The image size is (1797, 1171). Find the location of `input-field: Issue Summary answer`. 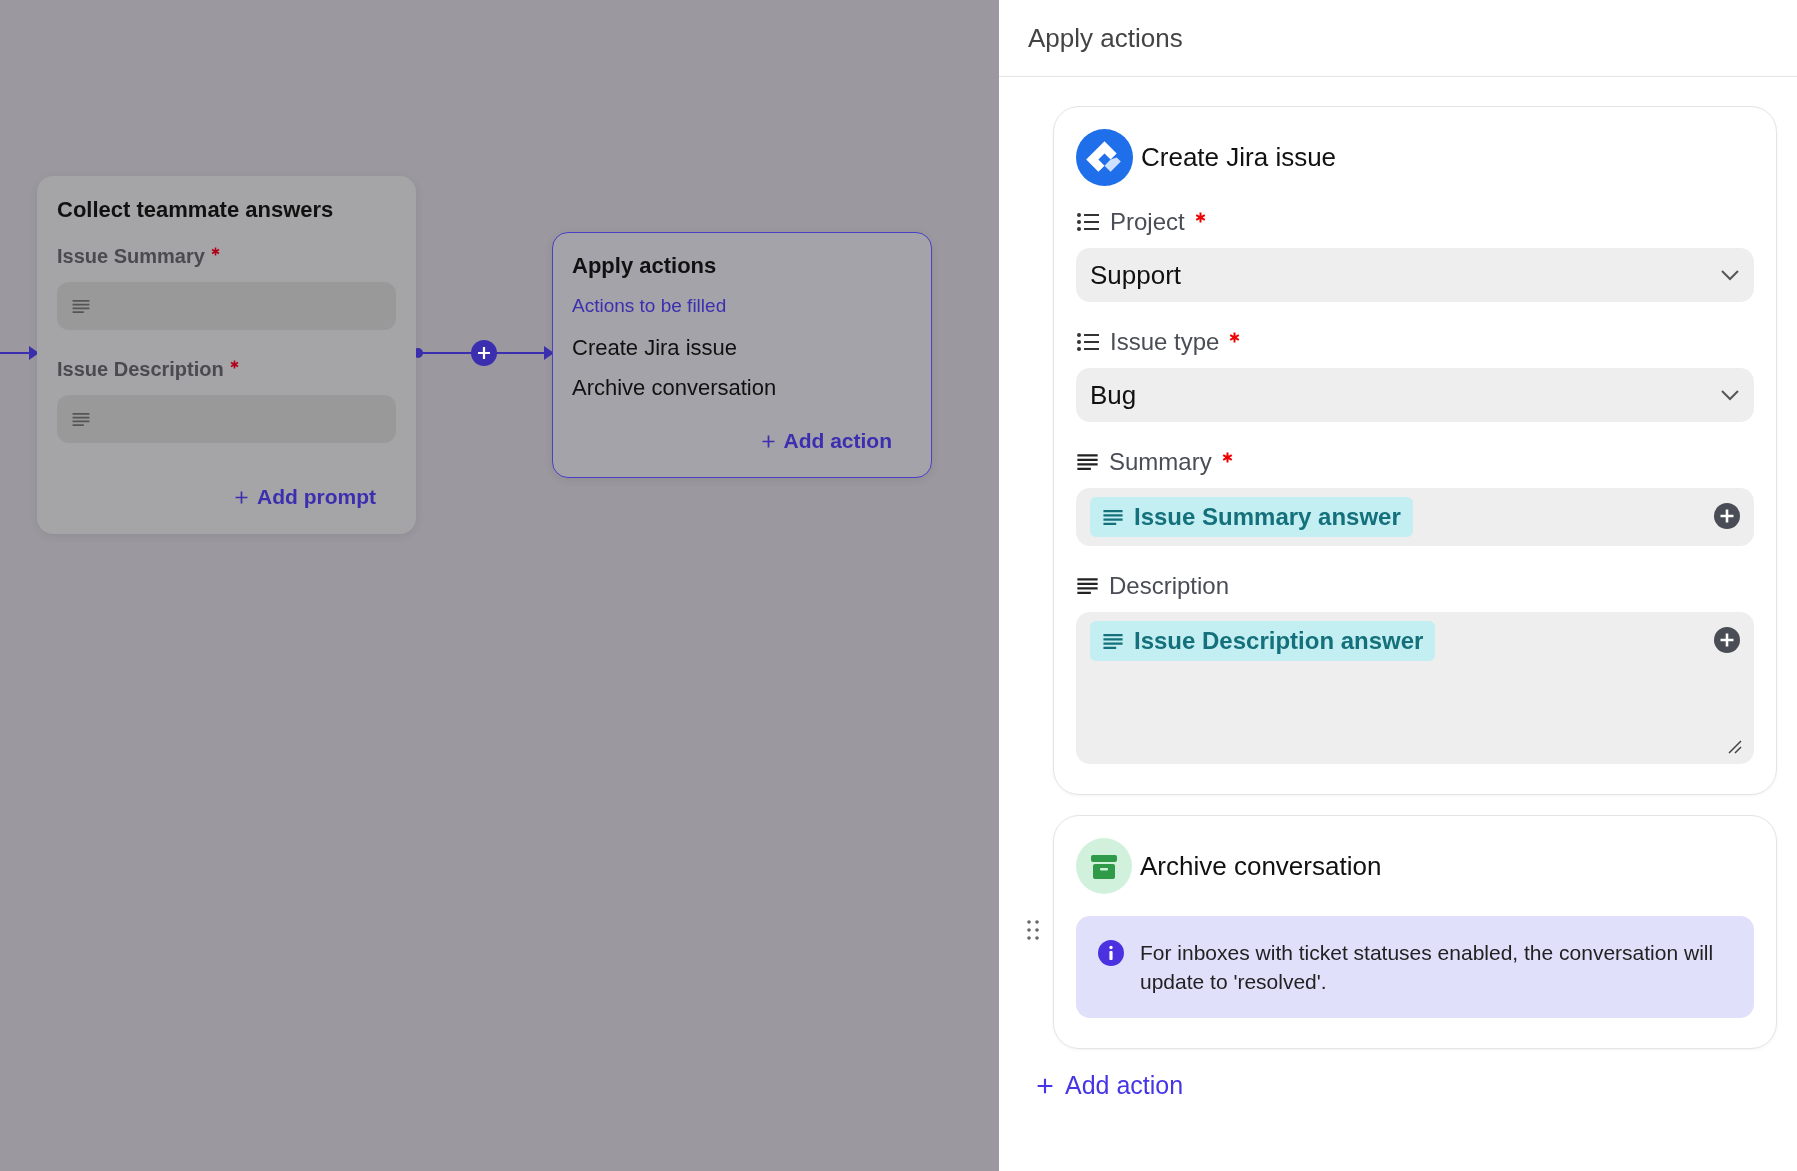

input-field: Issue Summary answer is located at coordinates (1415, 517).